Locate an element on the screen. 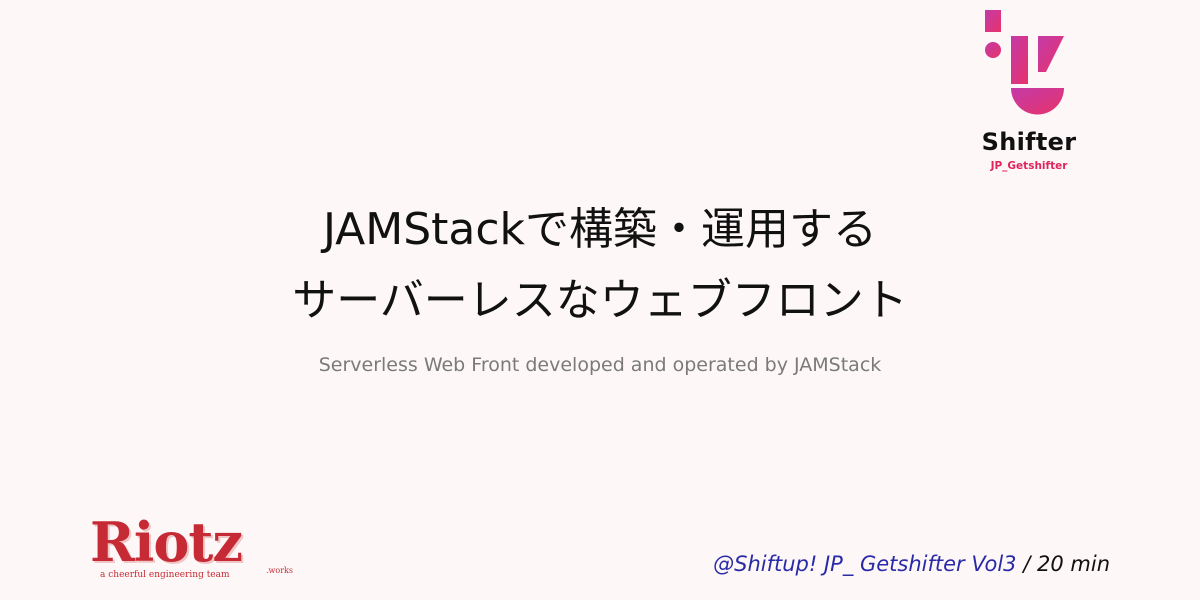 The width and height of the screenshot is (1200, 600). shifter-wordmark: Shifter is located at coordinates (1029, 142).